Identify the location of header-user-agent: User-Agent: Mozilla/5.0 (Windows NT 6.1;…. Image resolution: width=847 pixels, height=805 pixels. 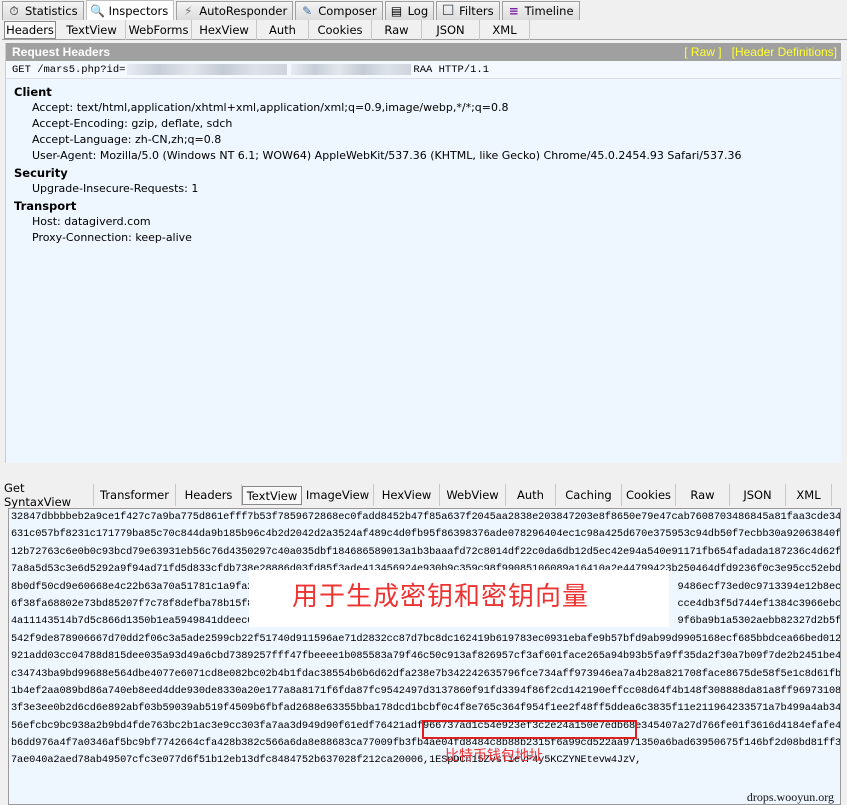
(423, 156).